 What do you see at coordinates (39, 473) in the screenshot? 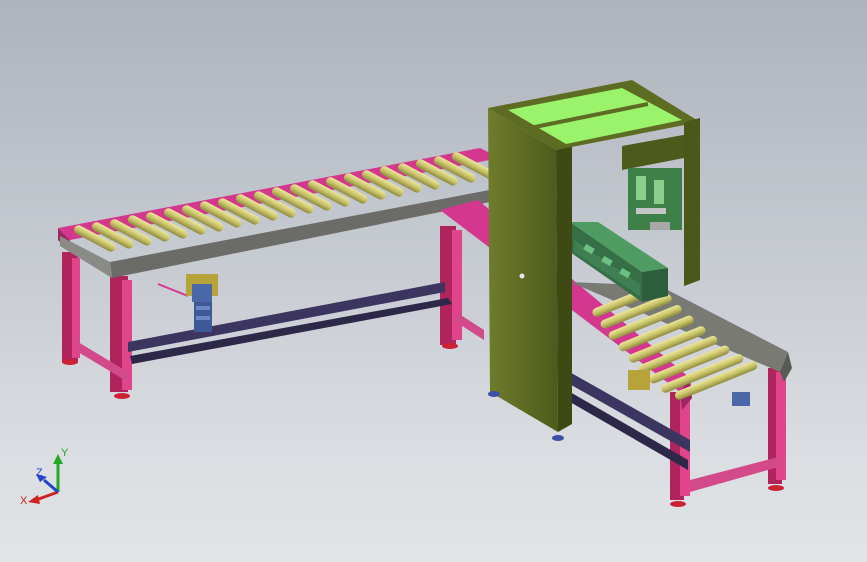
I see `z-axis-label: Z` at bounding box center [39, 473].